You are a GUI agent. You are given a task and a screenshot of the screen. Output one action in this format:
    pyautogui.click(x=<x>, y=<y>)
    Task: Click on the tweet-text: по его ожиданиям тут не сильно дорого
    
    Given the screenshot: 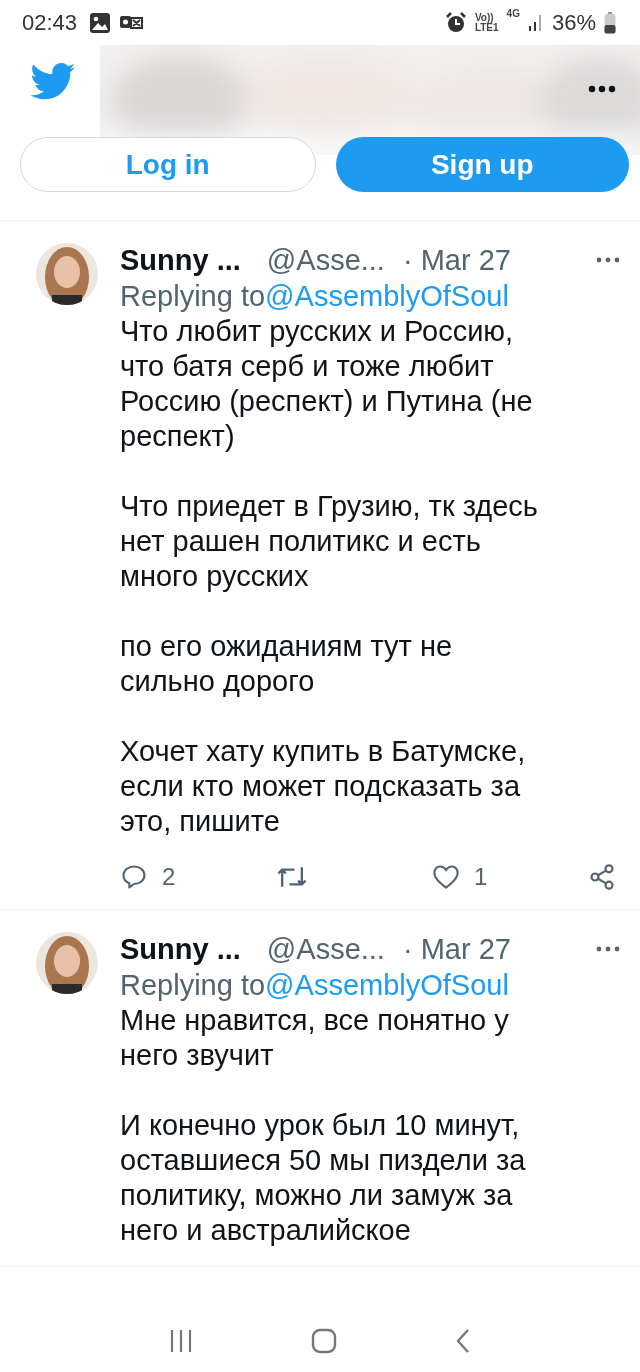 What is the action you would take?
    pyautogui.click(x=287, y=664)
    